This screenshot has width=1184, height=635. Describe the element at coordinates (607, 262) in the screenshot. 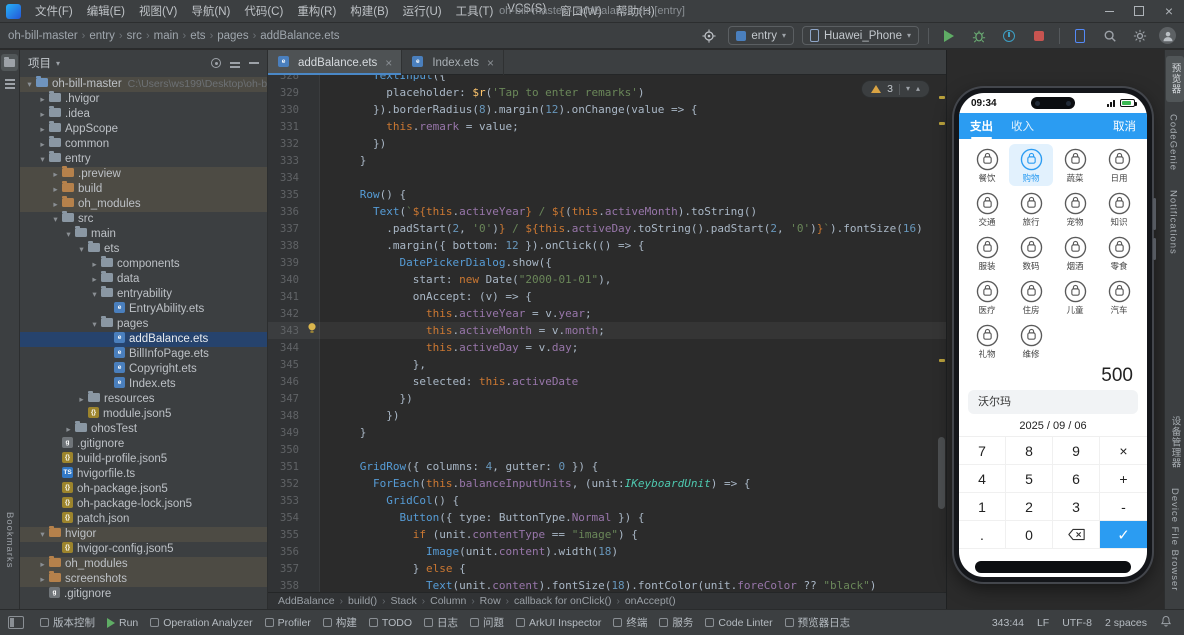

I see `code-line: 339 DatePickerDialog.show({` at that location.